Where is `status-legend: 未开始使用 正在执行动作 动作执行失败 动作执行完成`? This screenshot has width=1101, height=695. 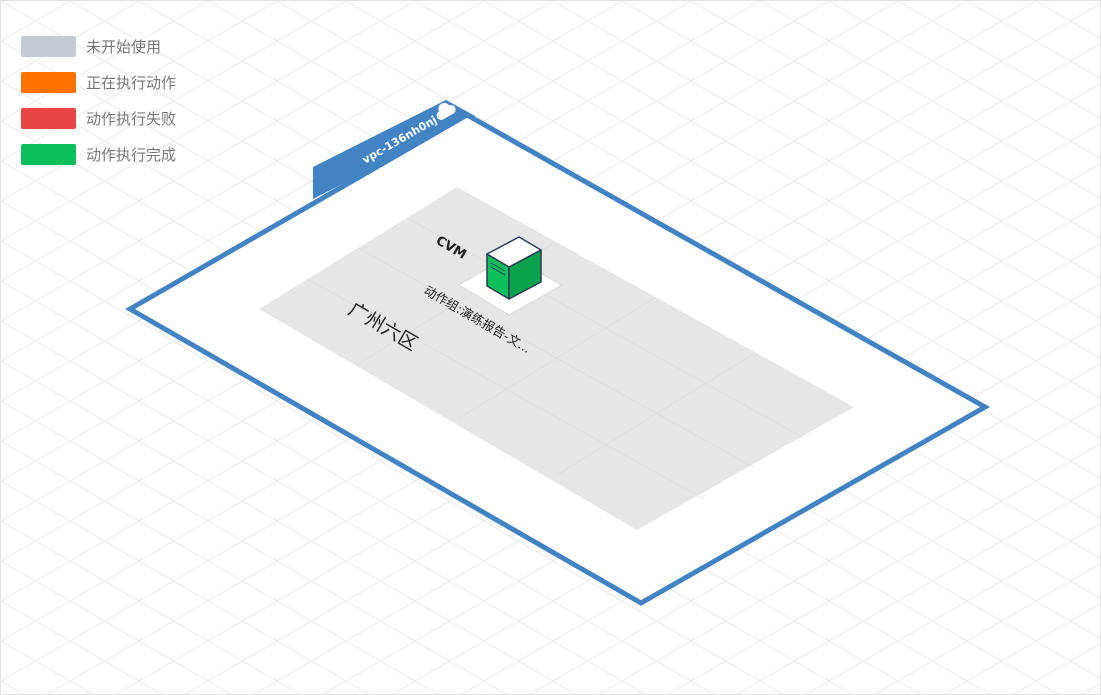
status-legend: 未开始使用 正在执行动作 动作执行失败 动作执行完成 is located at coordinates (98, 100).